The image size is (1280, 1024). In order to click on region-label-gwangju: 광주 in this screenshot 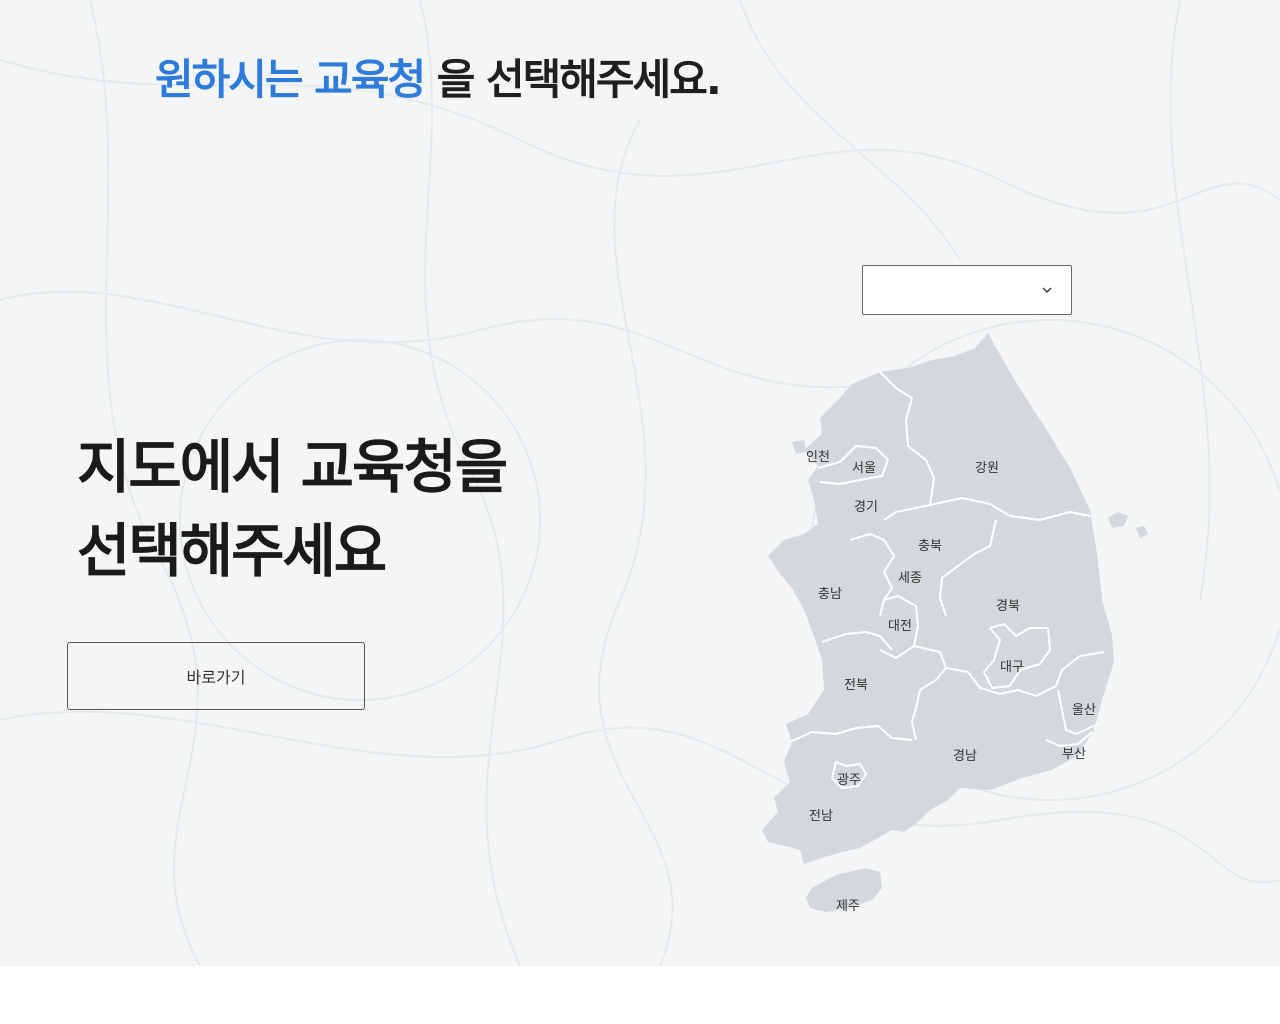, I will do `click(849, 780)`.